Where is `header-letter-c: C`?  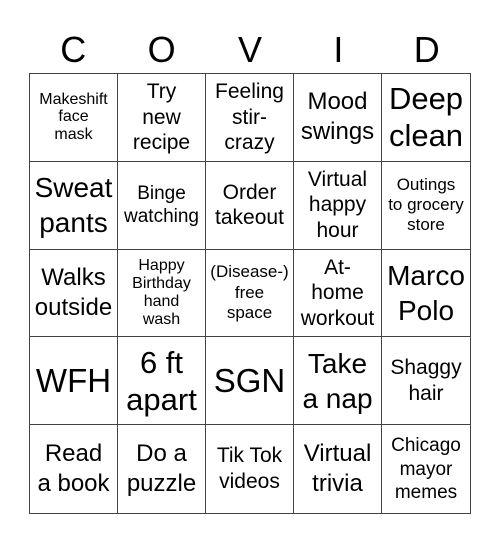 header-letter-c: C is located at coordinates (73, 49).